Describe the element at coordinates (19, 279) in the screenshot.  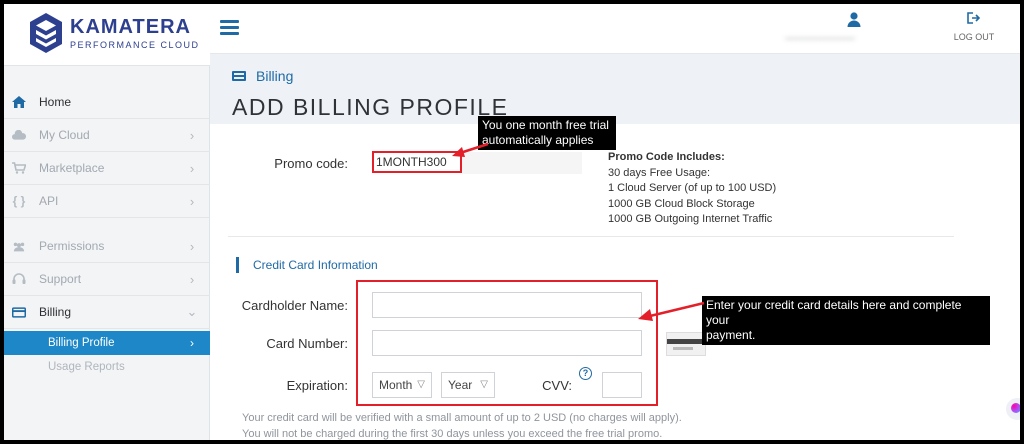
I see `headset-icon` at that location.